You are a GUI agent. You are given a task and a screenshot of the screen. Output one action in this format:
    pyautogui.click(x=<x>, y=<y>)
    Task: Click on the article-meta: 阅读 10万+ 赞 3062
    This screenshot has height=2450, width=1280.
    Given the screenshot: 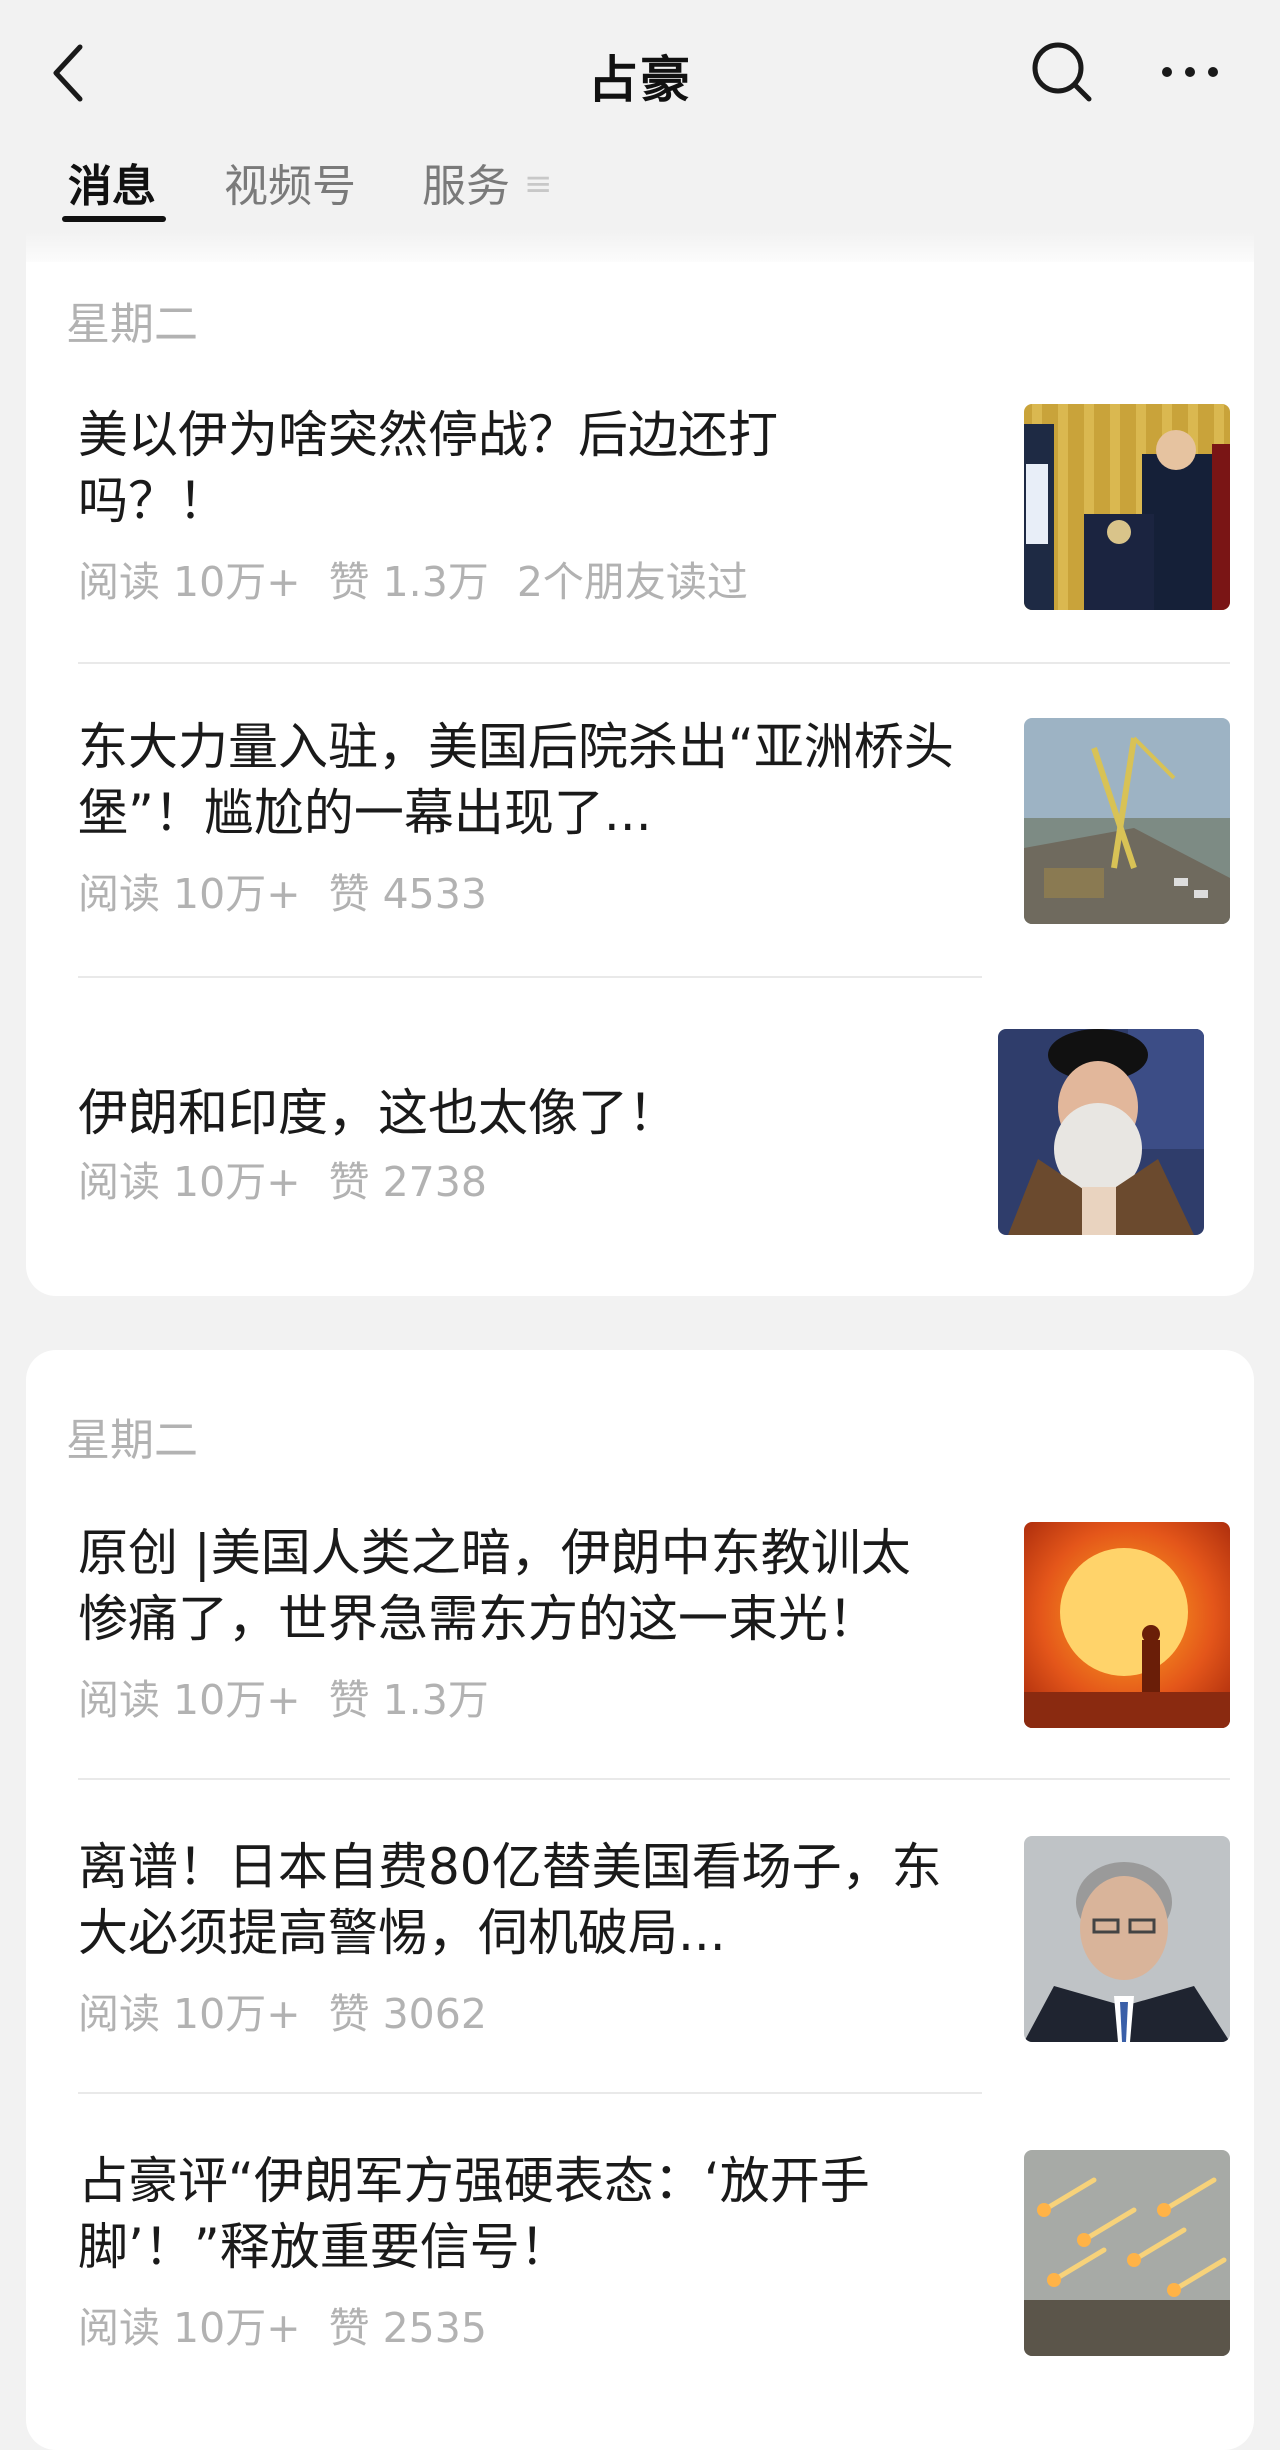 What is the action you would take?
    pyautogui.click(x=296, y=2010)
    